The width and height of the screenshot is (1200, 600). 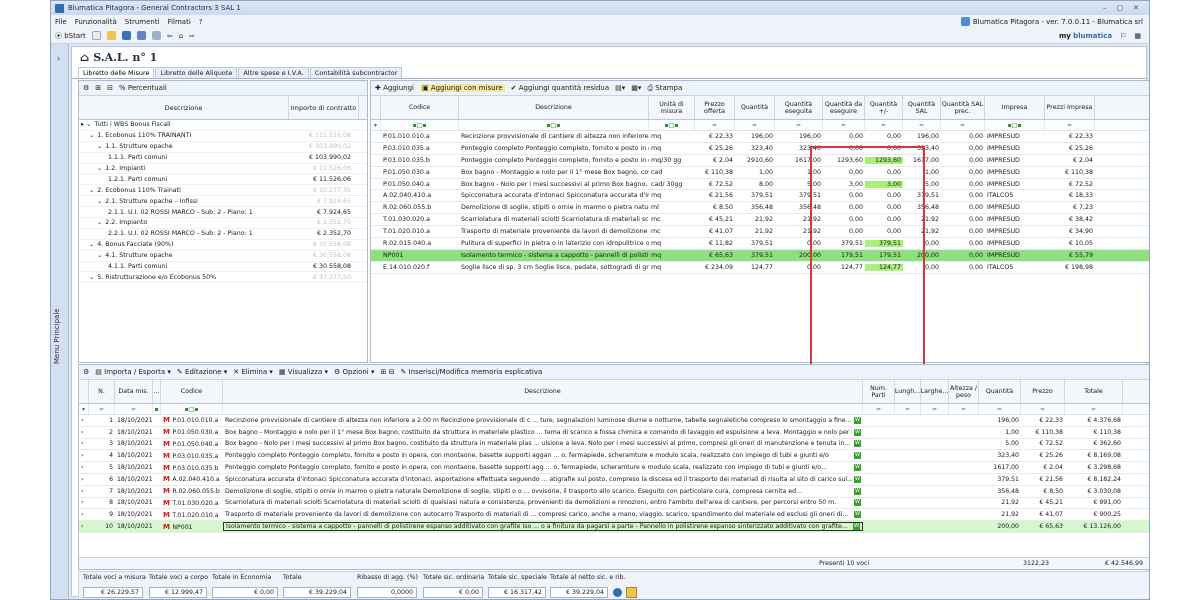 What do you see at coordinates (1085, 36) in the screenshot?
I see `myblumatica-link: my blumatica` at bounding box center [1085, 36].